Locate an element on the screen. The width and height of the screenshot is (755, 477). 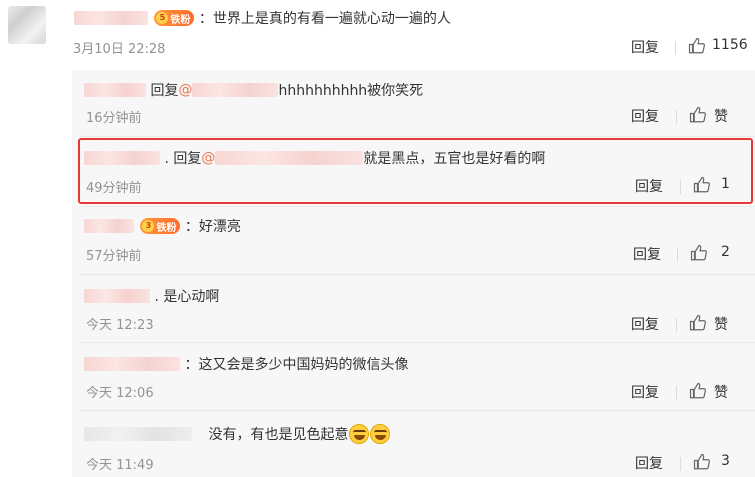
reply-text: hhhhhhhhhh被你笑死 is located at coordinates (351, 91).